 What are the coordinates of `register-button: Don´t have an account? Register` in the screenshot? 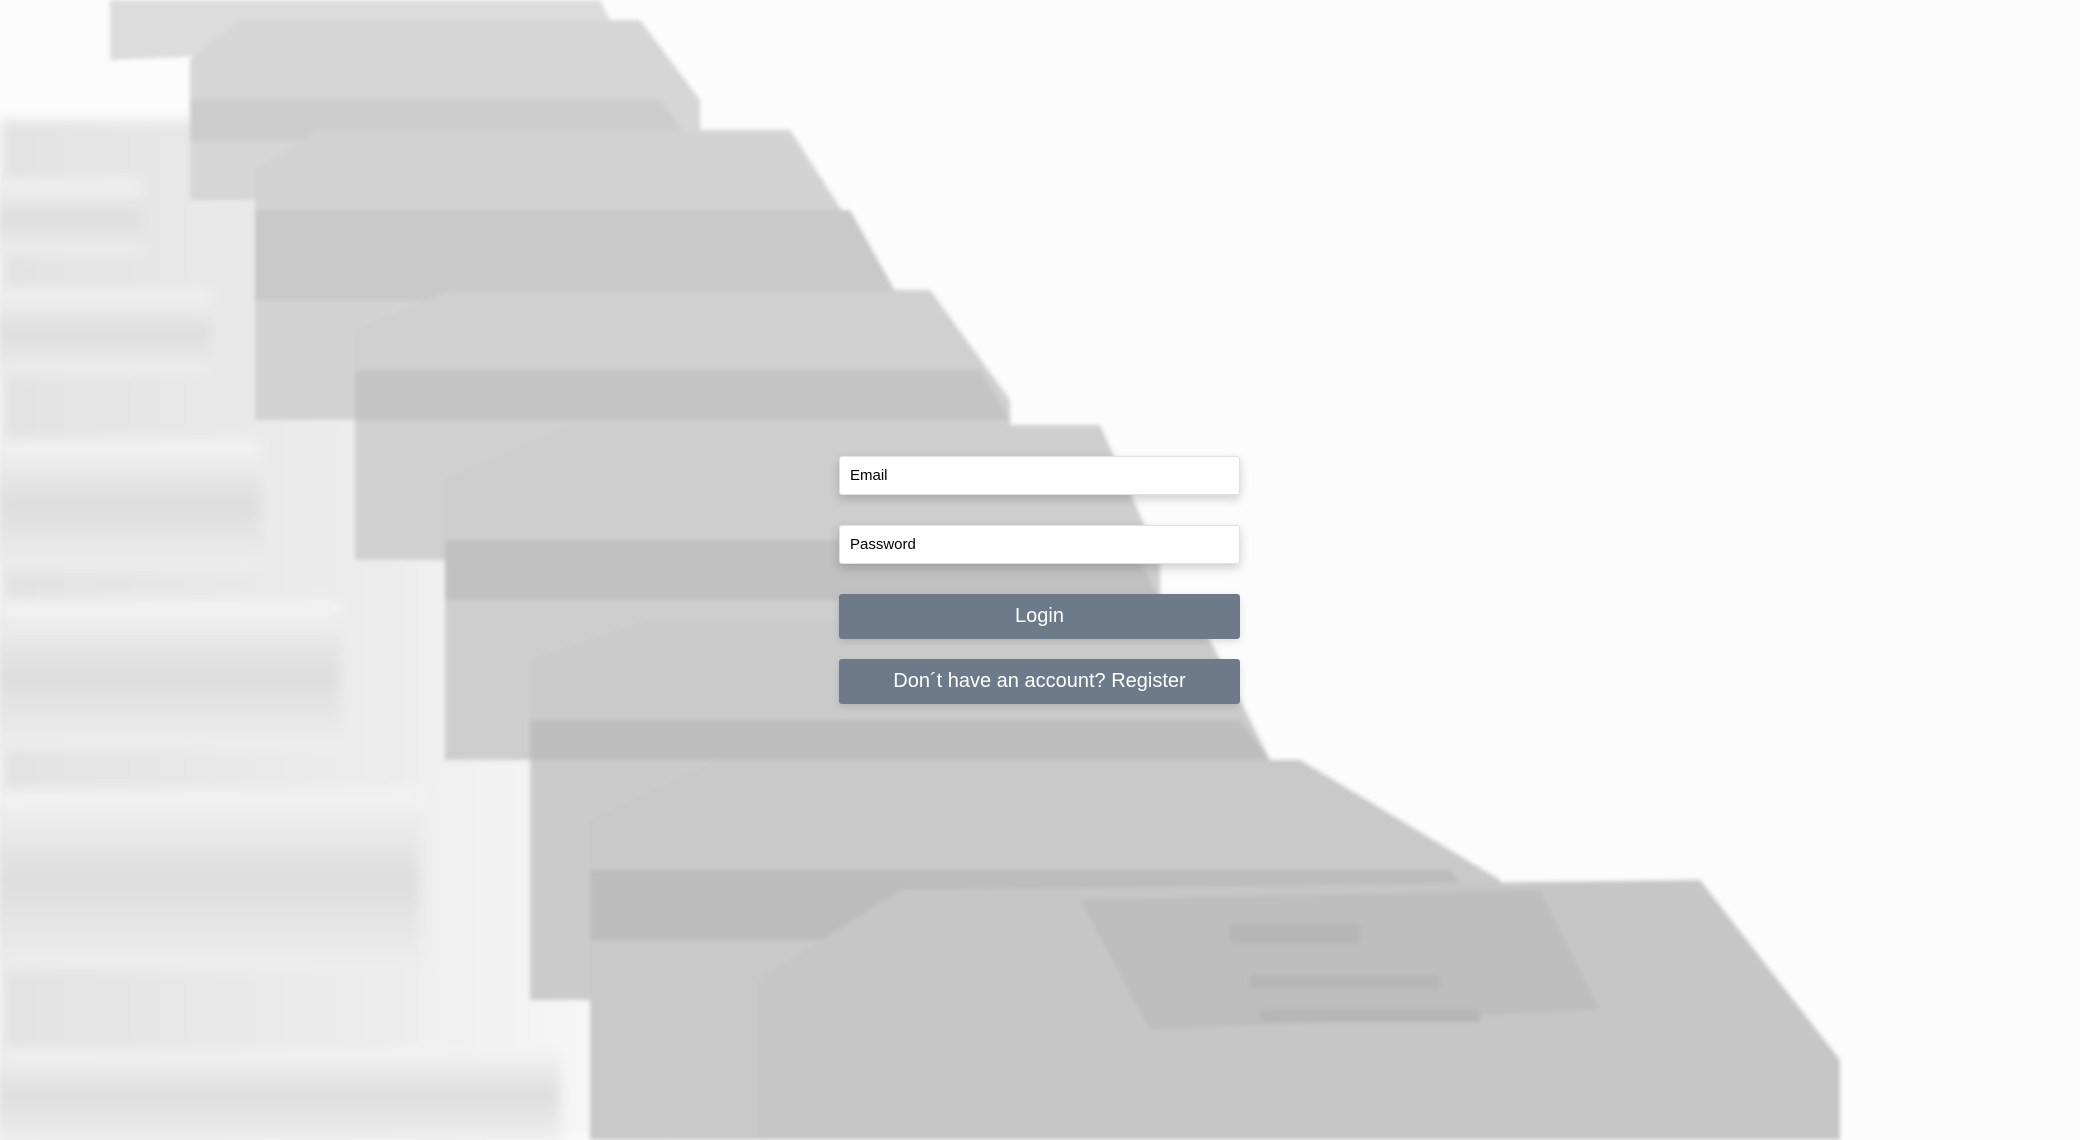 It's located at (1039, 681).